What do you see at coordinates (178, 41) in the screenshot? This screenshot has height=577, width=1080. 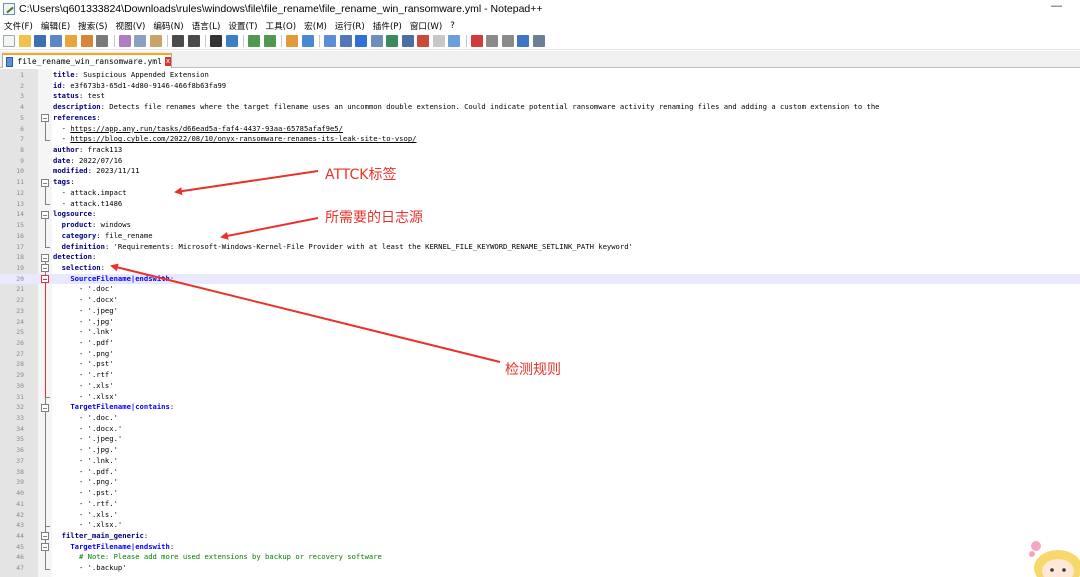 I see `undo-icon` at bounding box center [178, 41].